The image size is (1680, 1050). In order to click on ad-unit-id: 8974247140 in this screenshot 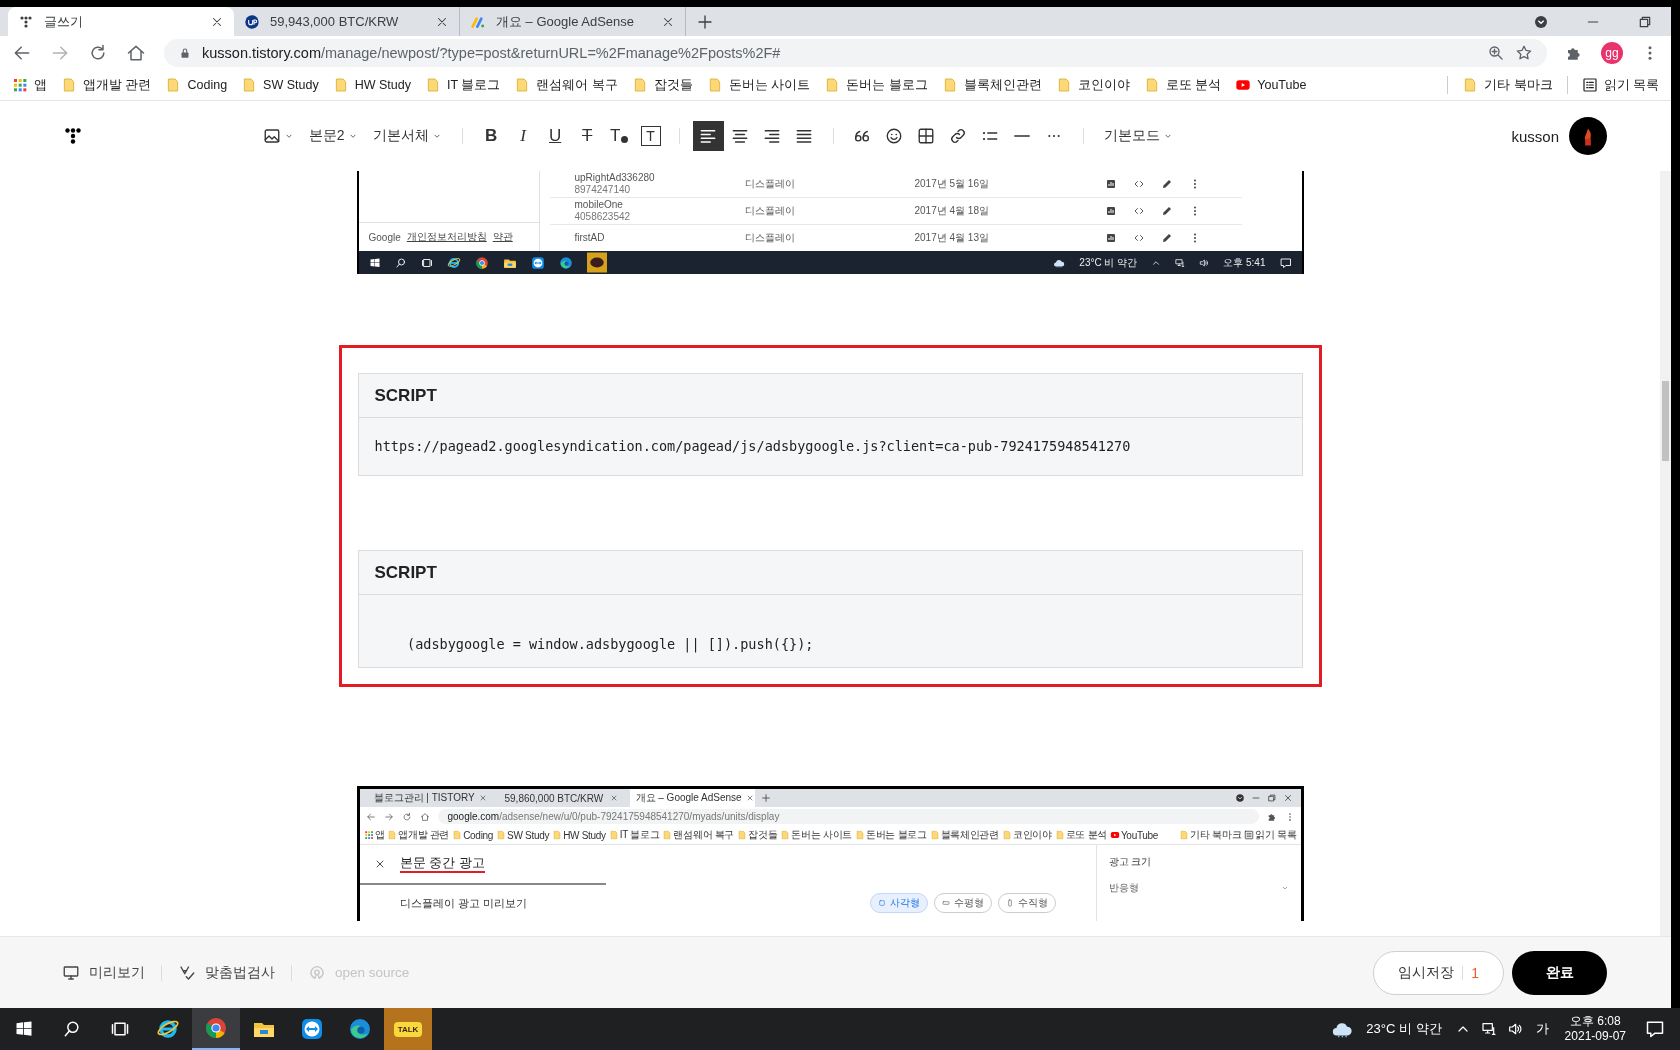, I will do `click(603, 190)`.